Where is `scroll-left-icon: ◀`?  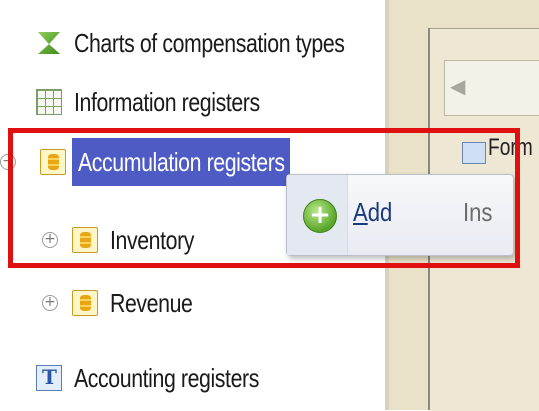
scroll-left-icon: ◀ is located at coordinates (457, 86).